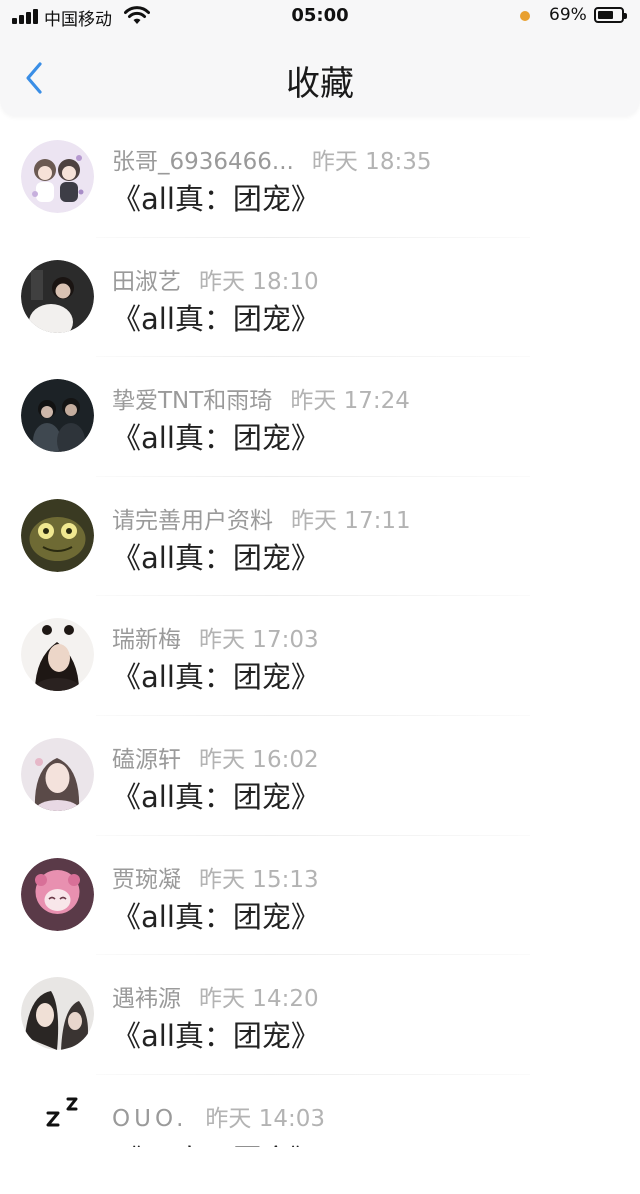 This screenshot has width=640, height=1194. What do you see at coordinates (259, 640) in the screenshot?
I see `timestamp: 昨天 17:03` at bounding box center [259, 640].